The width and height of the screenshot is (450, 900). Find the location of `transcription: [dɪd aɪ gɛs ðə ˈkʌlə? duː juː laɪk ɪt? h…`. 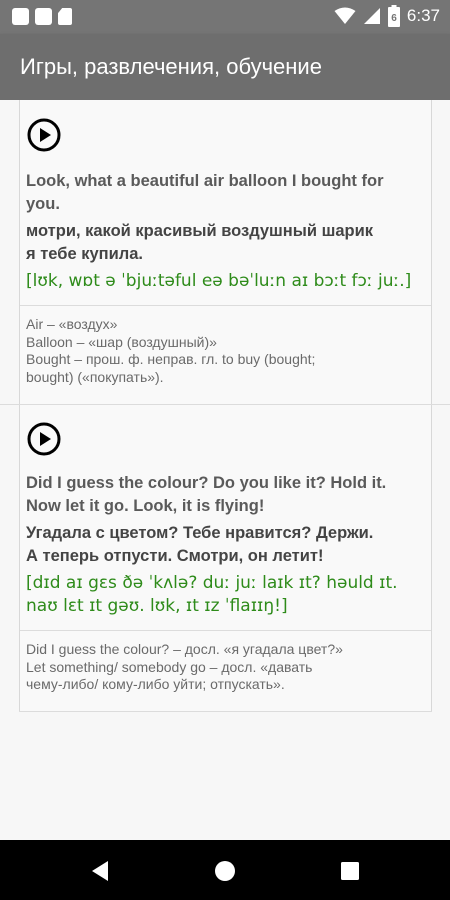

transcription: [dɪd aɪ gɛs ðə ˈkʌlə? duː juː laɪk ɪt? h… is located at coordinates (228, 595).